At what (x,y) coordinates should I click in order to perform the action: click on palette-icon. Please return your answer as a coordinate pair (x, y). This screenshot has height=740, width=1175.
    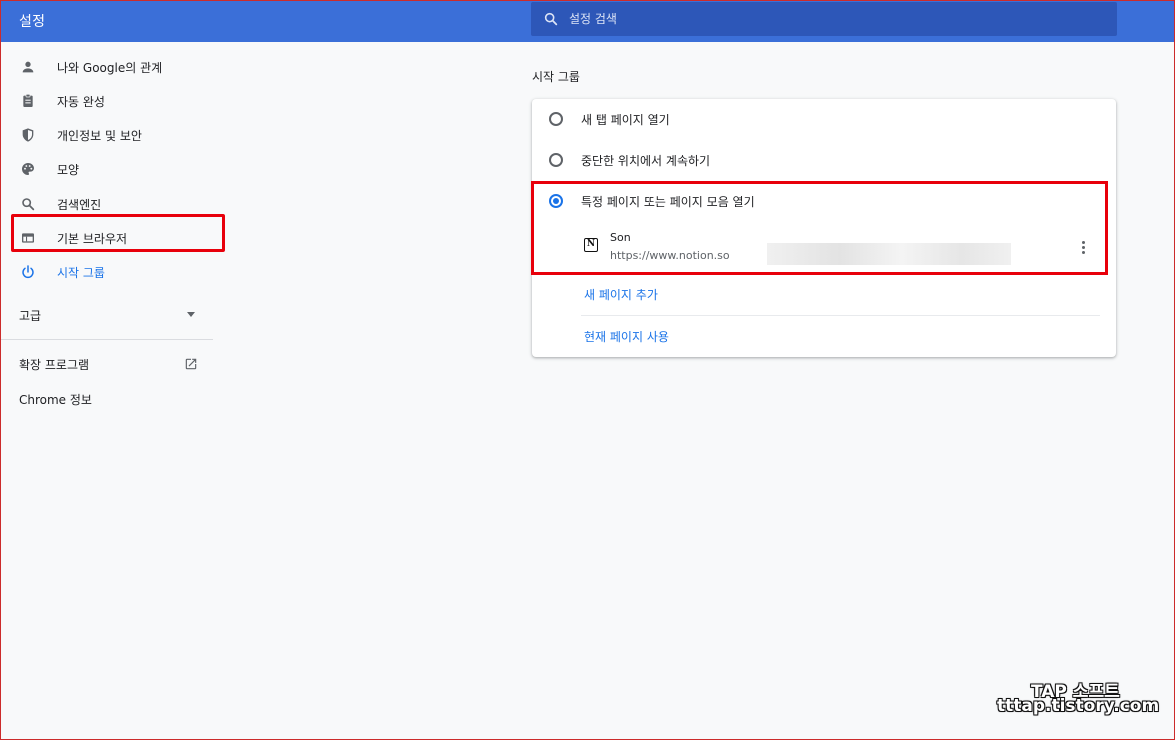
    Looking at the image, I should click on (27, 169).